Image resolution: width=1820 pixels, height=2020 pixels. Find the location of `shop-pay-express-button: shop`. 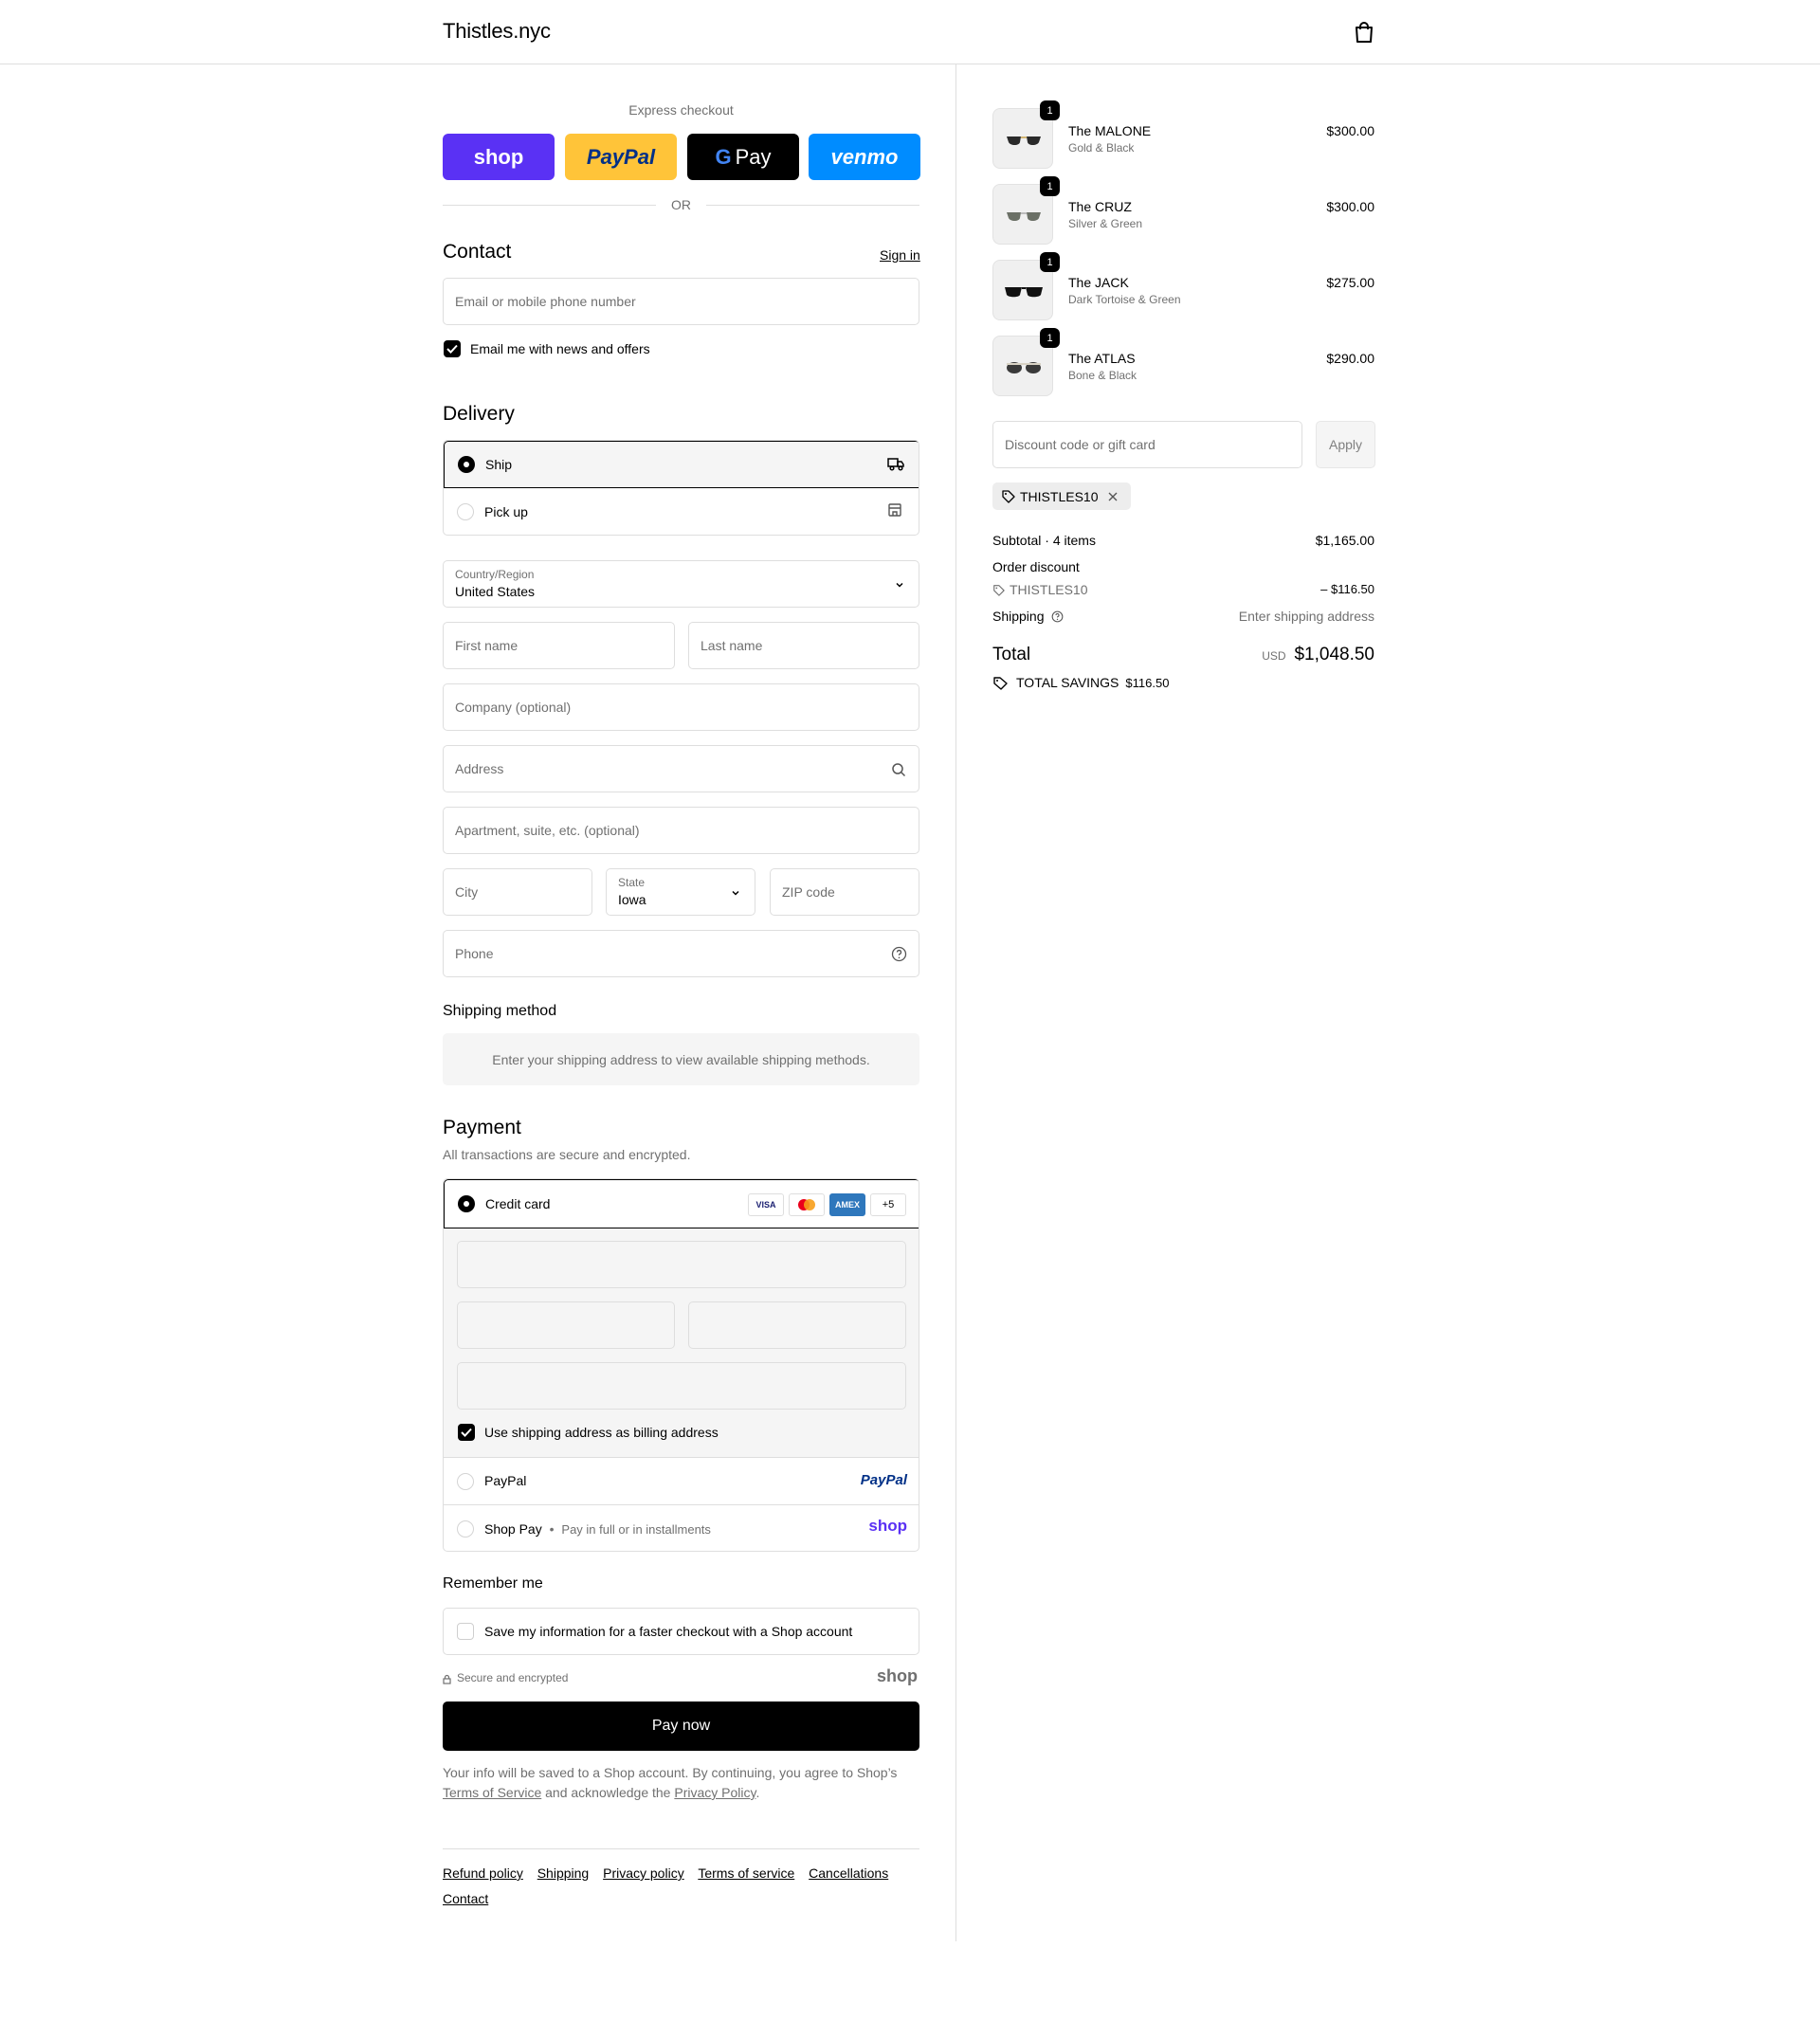

shop-pay-express-button: shop is located at coordinates (499, 157).